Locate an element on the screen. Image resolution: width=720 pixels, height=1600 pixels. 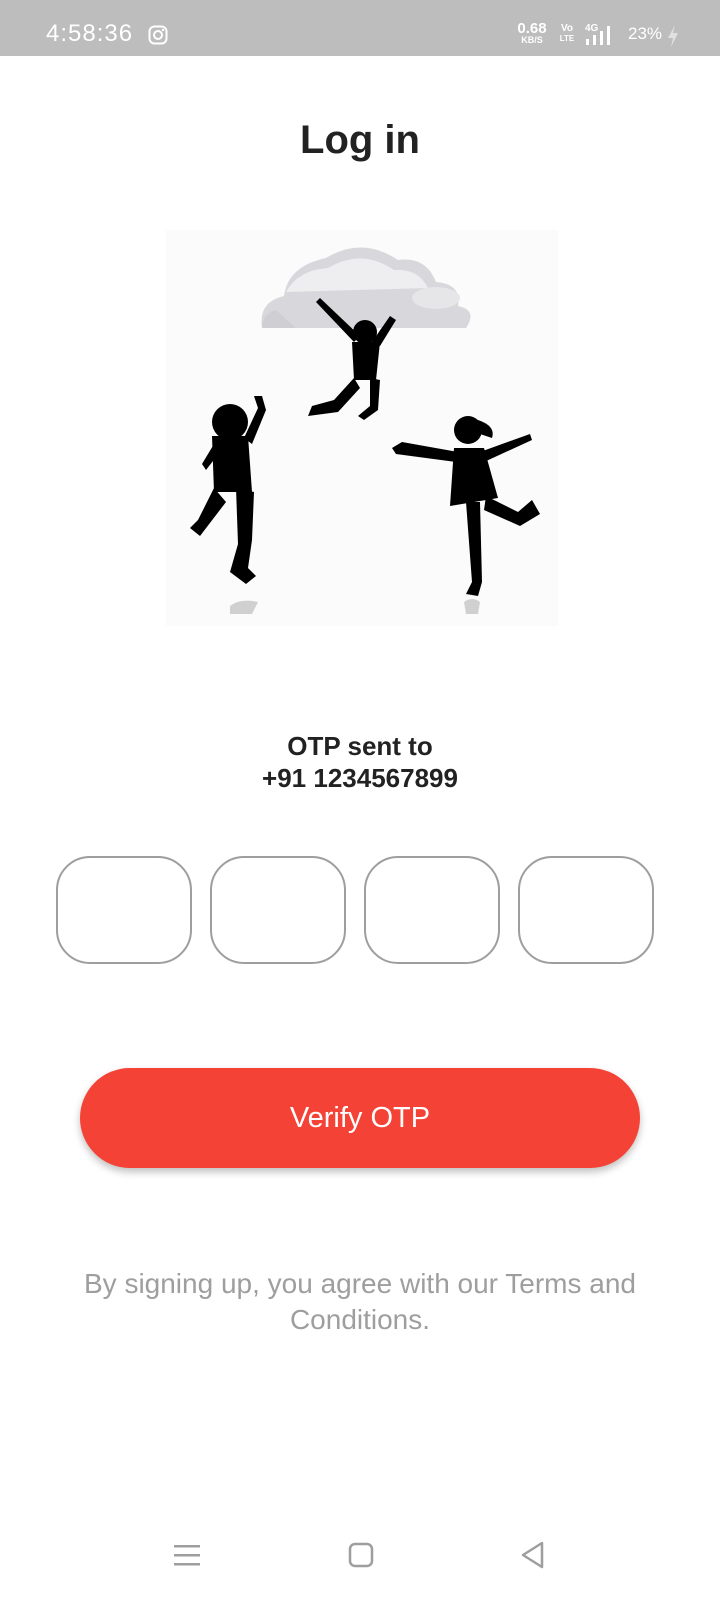
otp-sent-info: OTP sent to +91 1234567899 is located at coordinates (360, 762).